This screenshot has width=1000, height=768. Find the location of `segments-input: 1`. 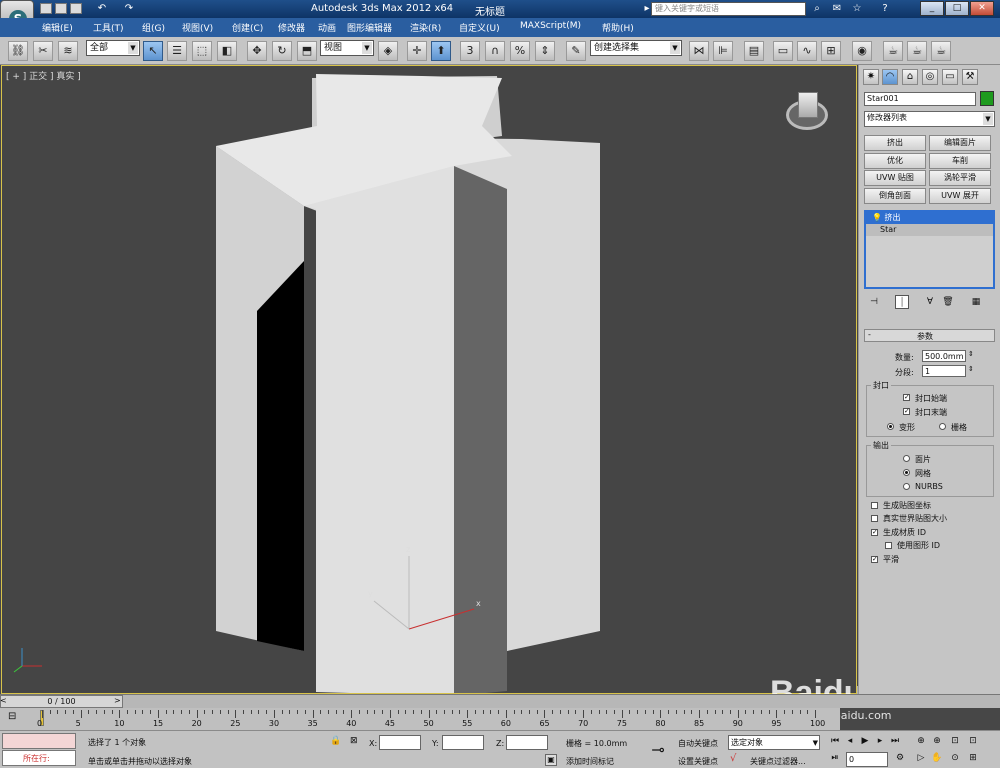

segments-input: 1 is located at coordinates (944, 371).